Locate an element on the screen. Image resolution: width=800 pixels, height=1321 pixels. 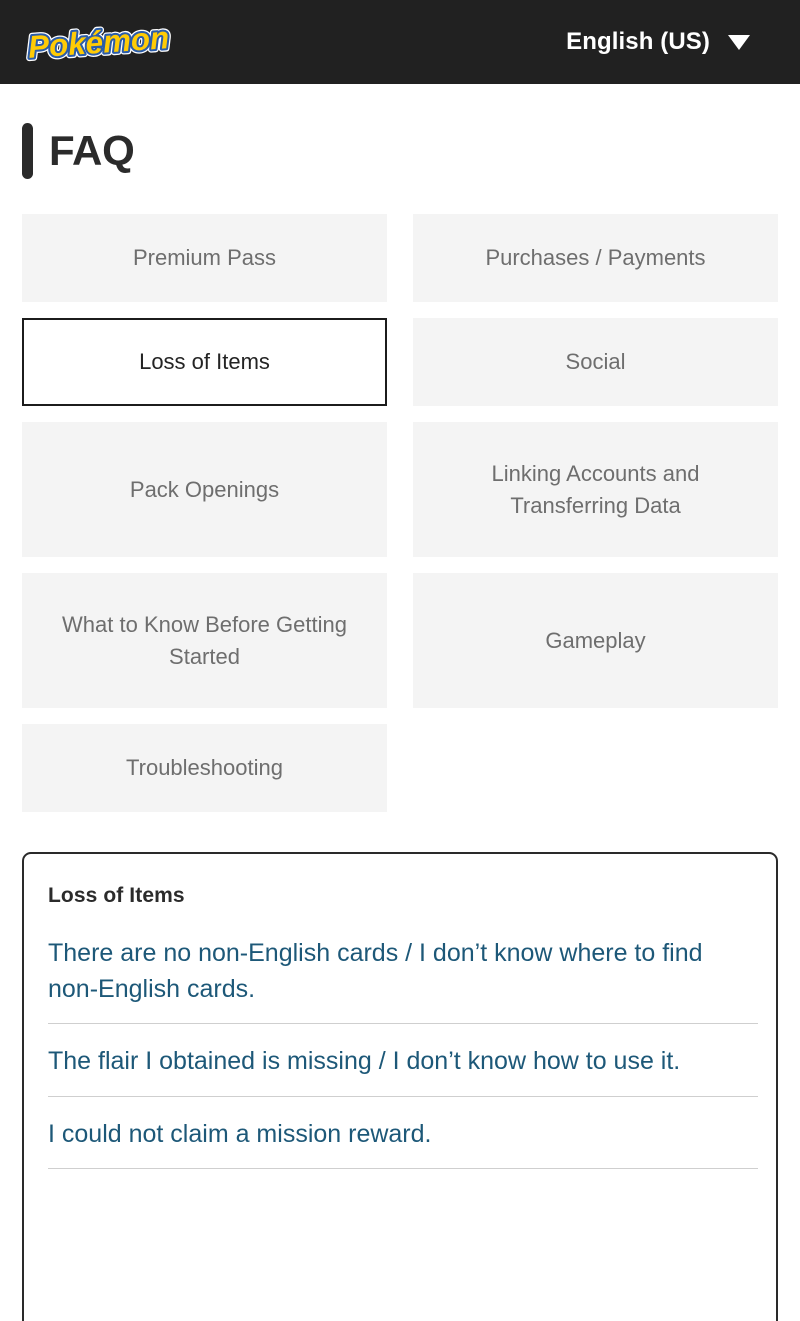
category-label: Gameplay is located at coordinates (595, 640).